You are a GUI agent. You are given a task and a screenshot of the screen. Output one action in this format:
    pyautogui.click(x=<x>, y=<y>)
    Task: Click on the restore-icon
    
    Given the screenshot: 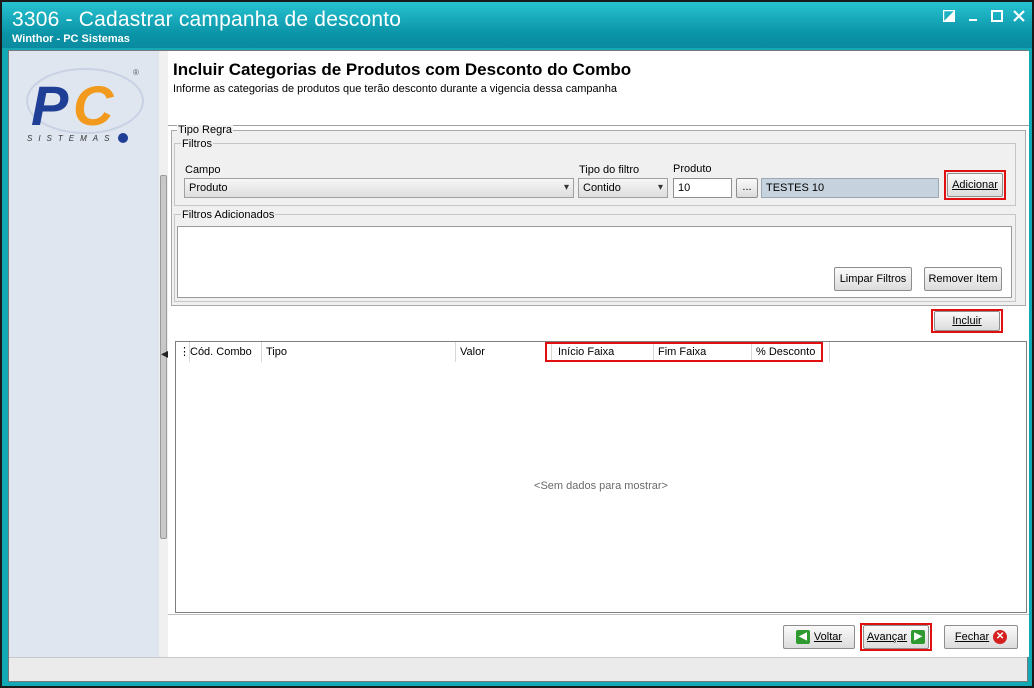 What is the action you would take?
    pyautogui.click(x=949, y=18)
    